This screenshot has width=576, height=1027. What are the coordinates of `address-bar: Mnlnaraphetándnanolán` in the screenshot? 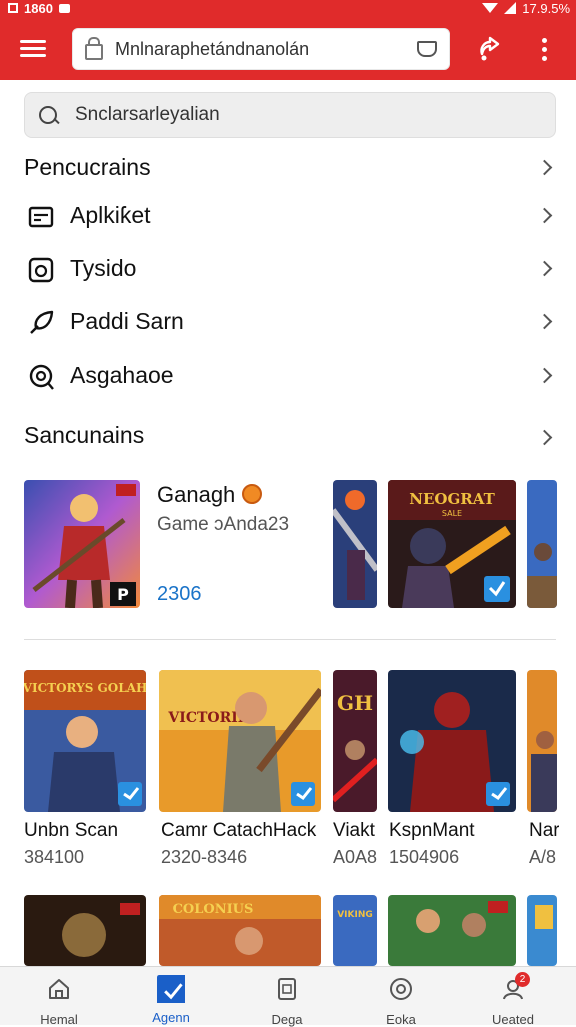 It's located at (261, 49).